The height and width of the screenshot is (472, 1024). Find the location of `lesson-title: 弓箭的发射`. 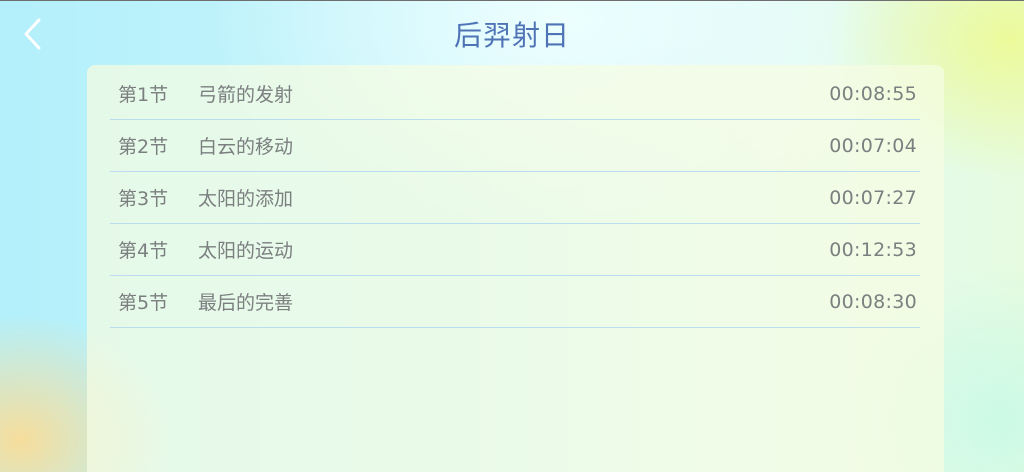

lesson-title: 弓箭的发射 is located at coordinates (246, 95).